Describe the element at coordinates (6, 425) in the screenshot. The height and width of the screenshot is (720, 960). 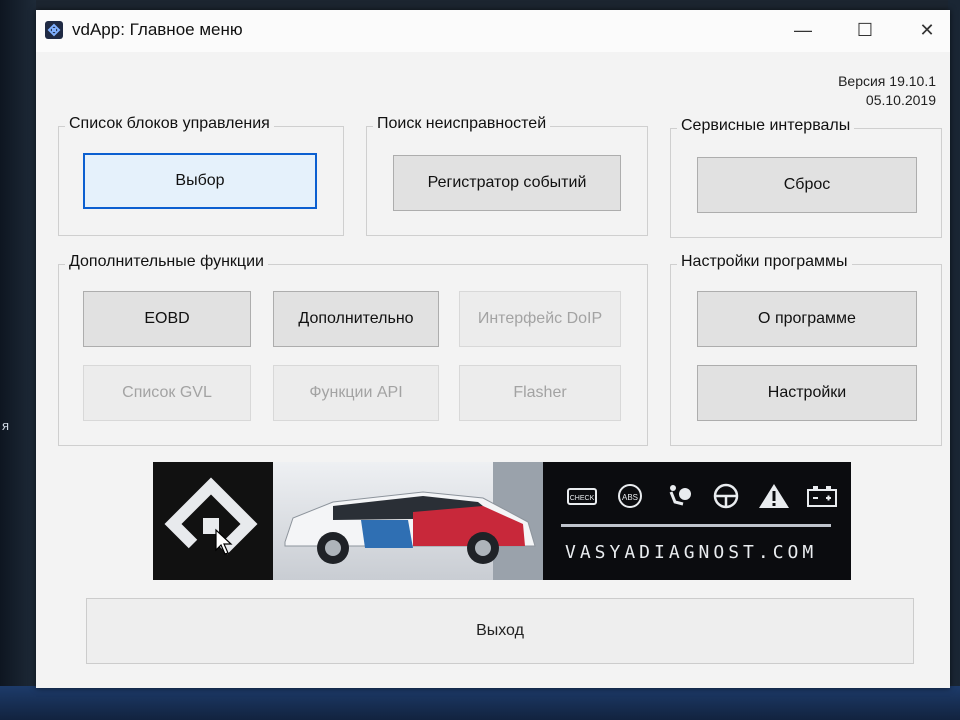
I see `desktop-text: я` at that location.